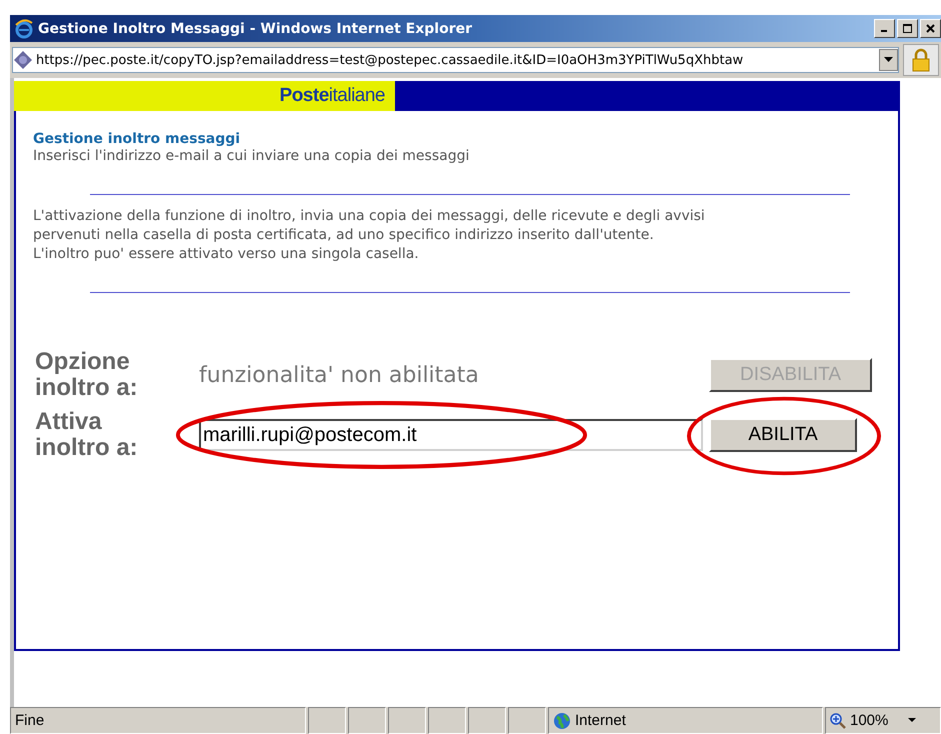 Image resolution: width=941 pixels, height=734 pixels. What do you see at coordinates (884, 28) in the screenshot?
I see `minimize-button` at bounding box center [884, 28].